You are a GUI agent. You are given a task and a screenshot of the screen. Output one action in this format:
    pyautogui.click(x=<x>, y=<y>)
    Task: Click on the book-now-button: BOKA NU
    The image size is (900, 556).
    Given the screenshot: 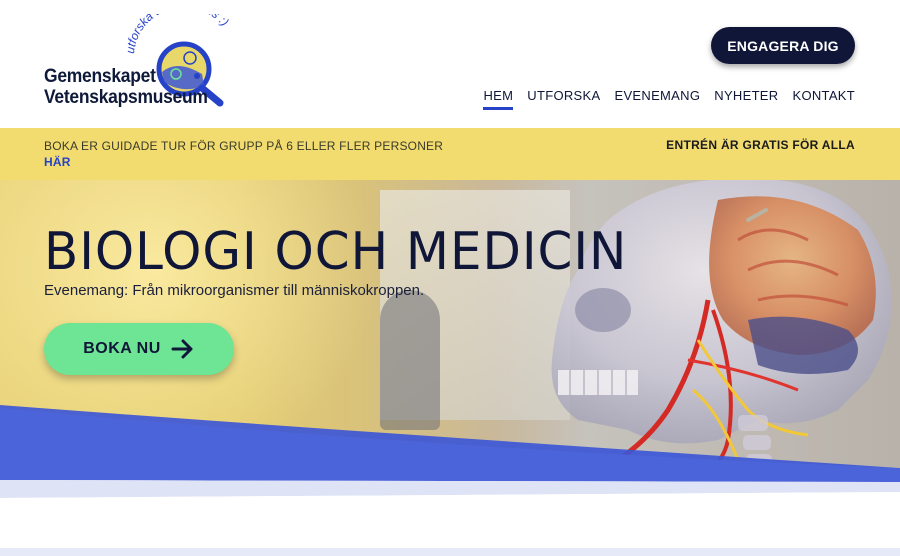 What is the action you would take?
    pyautogui.click(x=139, y=349)
    